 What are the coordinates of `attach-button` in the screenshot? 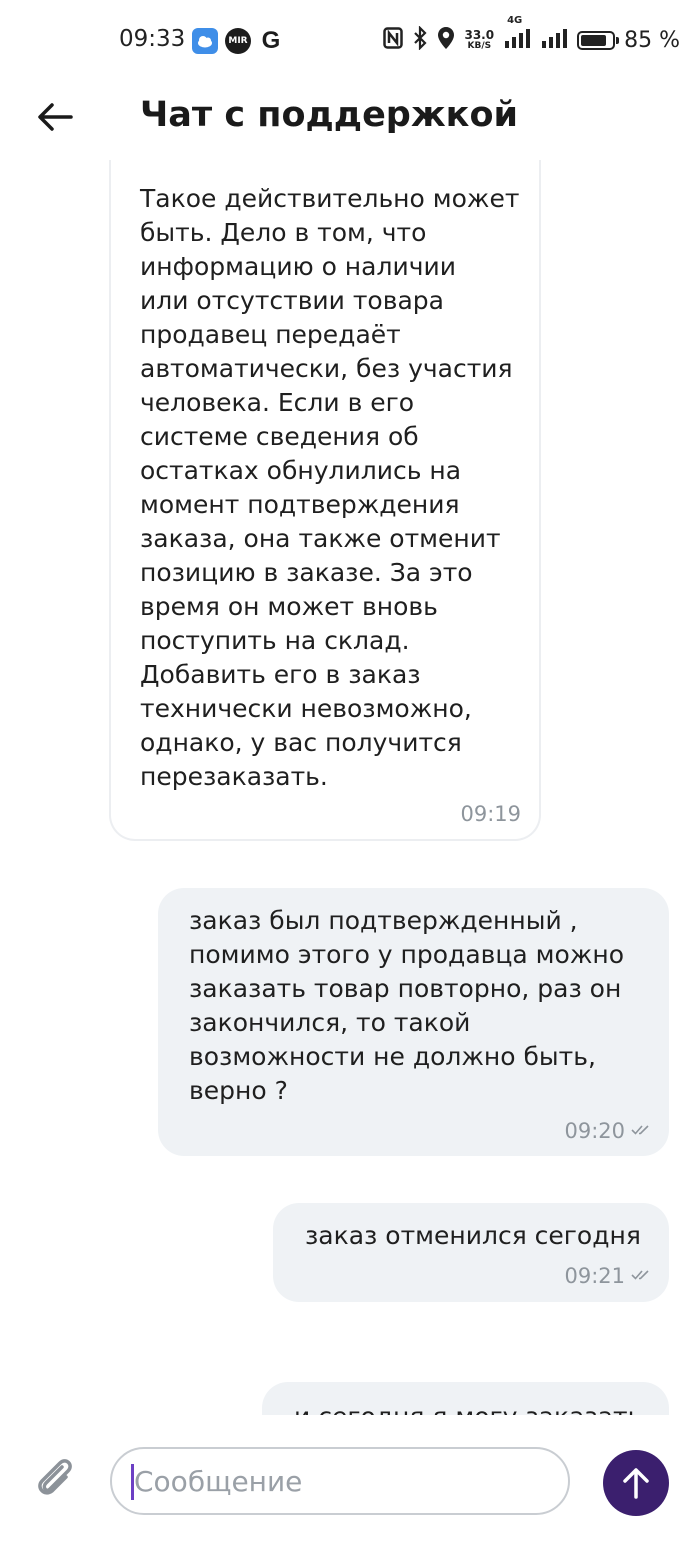 It's located at (56, 1477).